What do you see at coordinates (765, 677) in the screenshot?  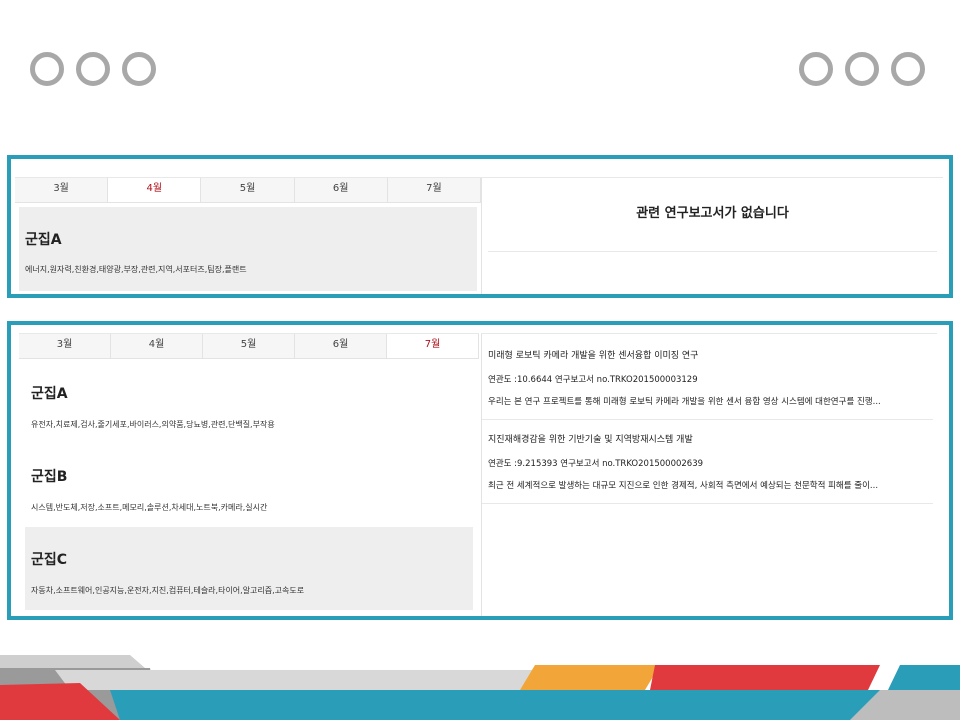 I see `stripe-red-right` at bounding box center [765, 677].